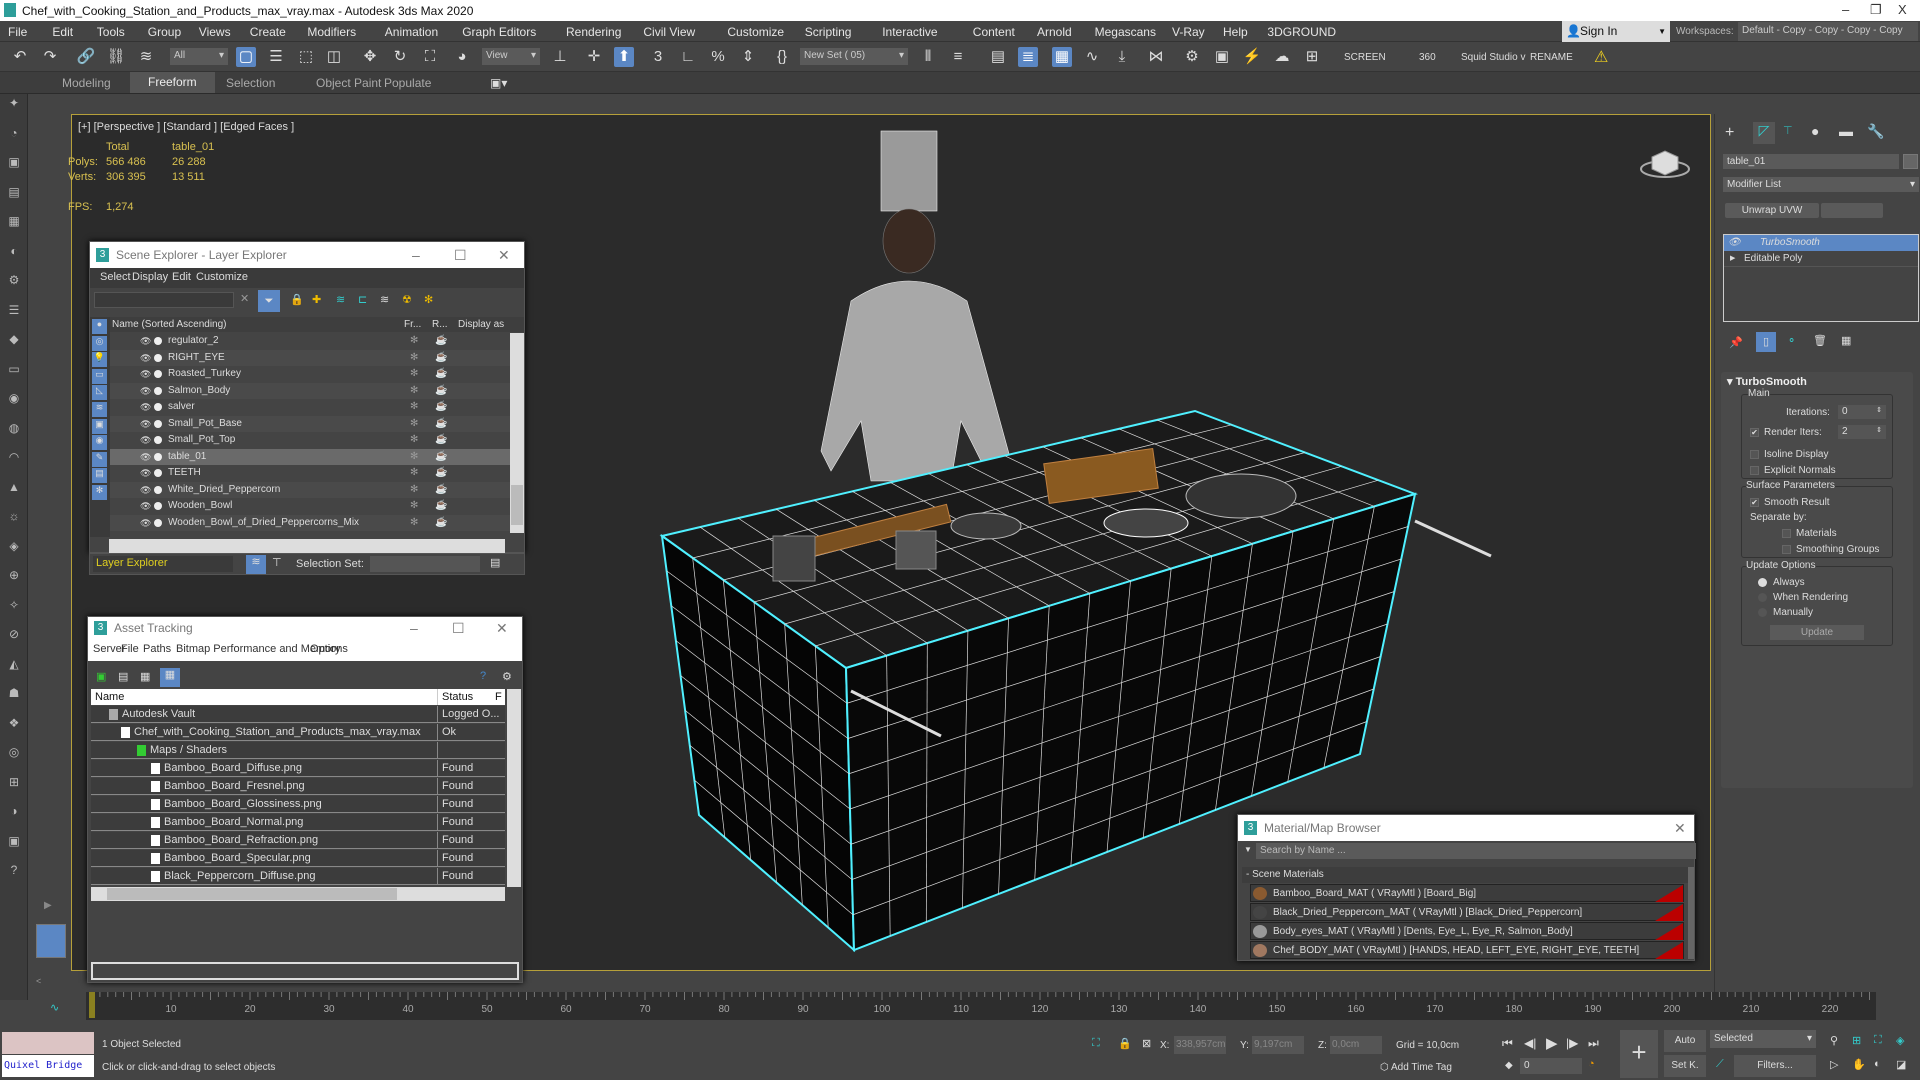 The image size is (1920, 1080). I want to click on new-layer-icon: ✚, so click(316, 299).